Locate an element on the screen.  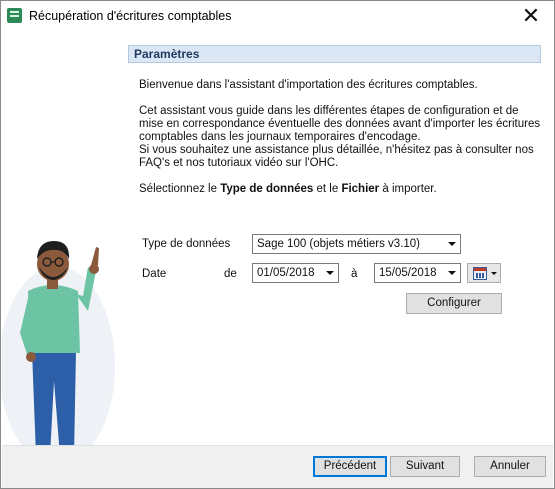
shirt is located at coordinates (54, 319).